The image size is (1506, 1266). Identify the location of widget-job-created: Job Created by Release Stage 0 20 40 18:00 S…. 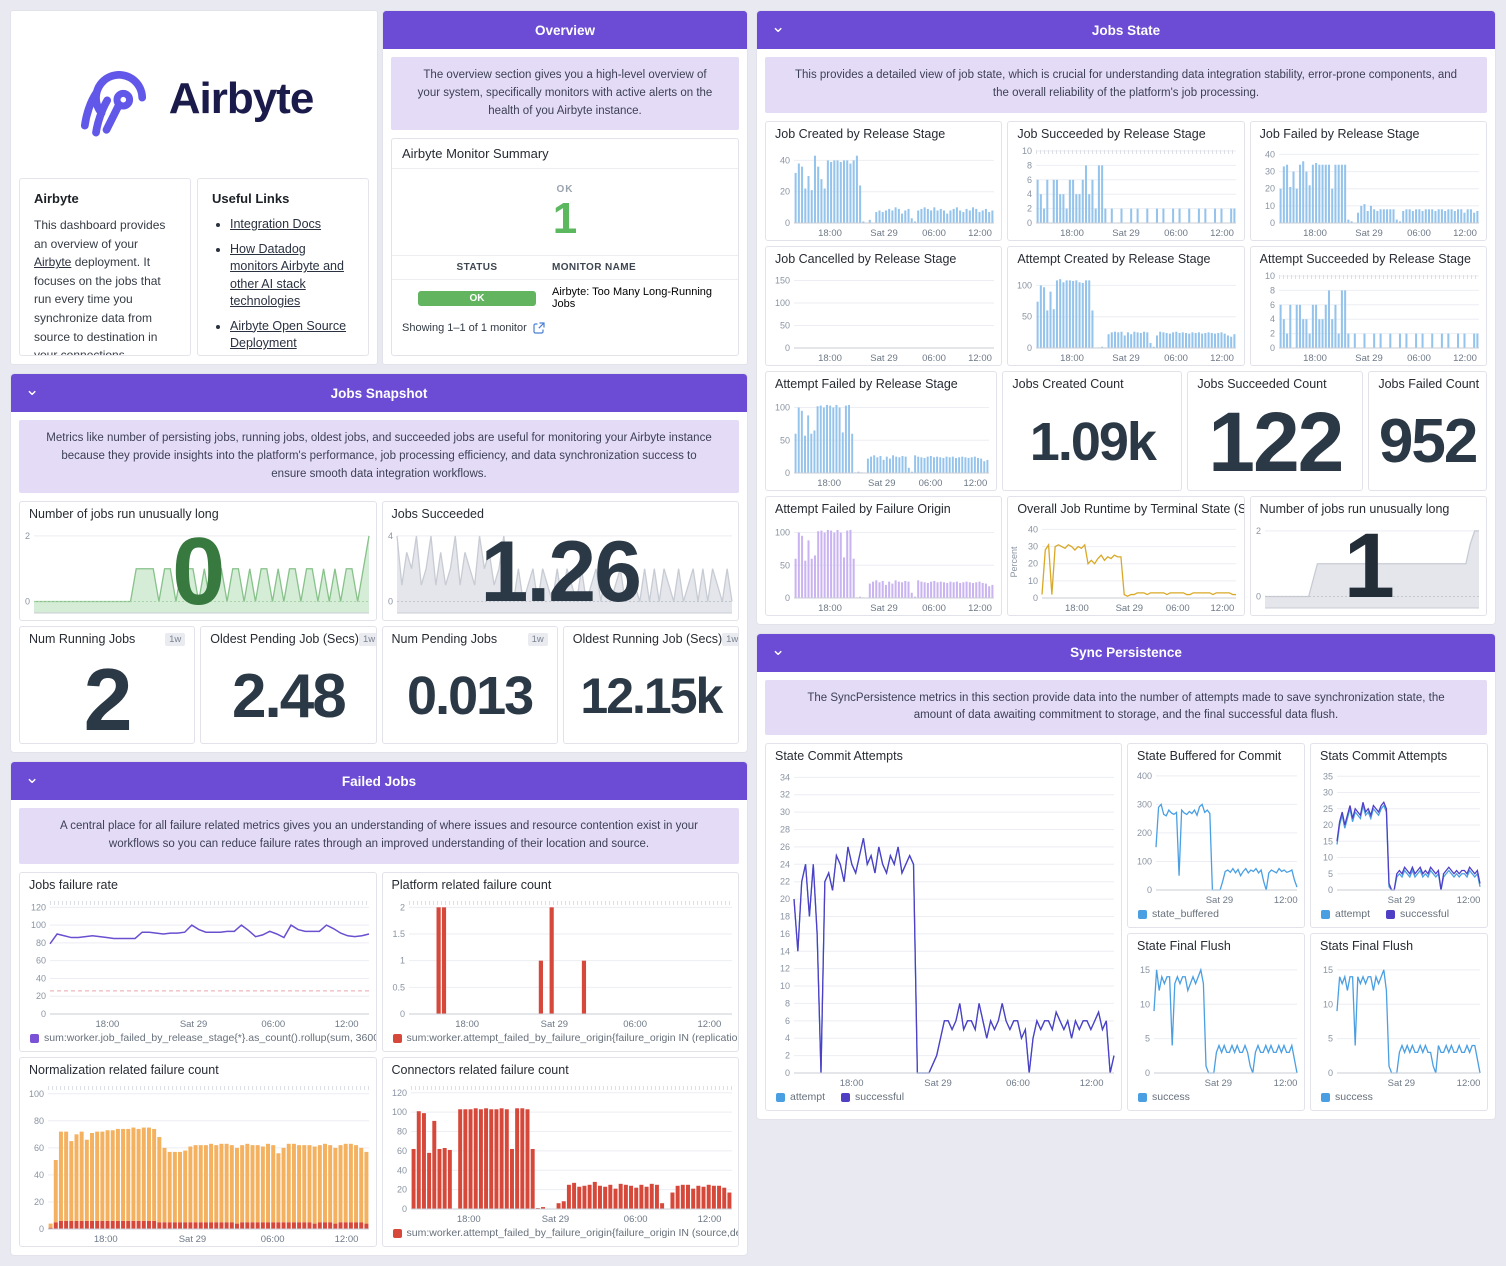
(884, 180).